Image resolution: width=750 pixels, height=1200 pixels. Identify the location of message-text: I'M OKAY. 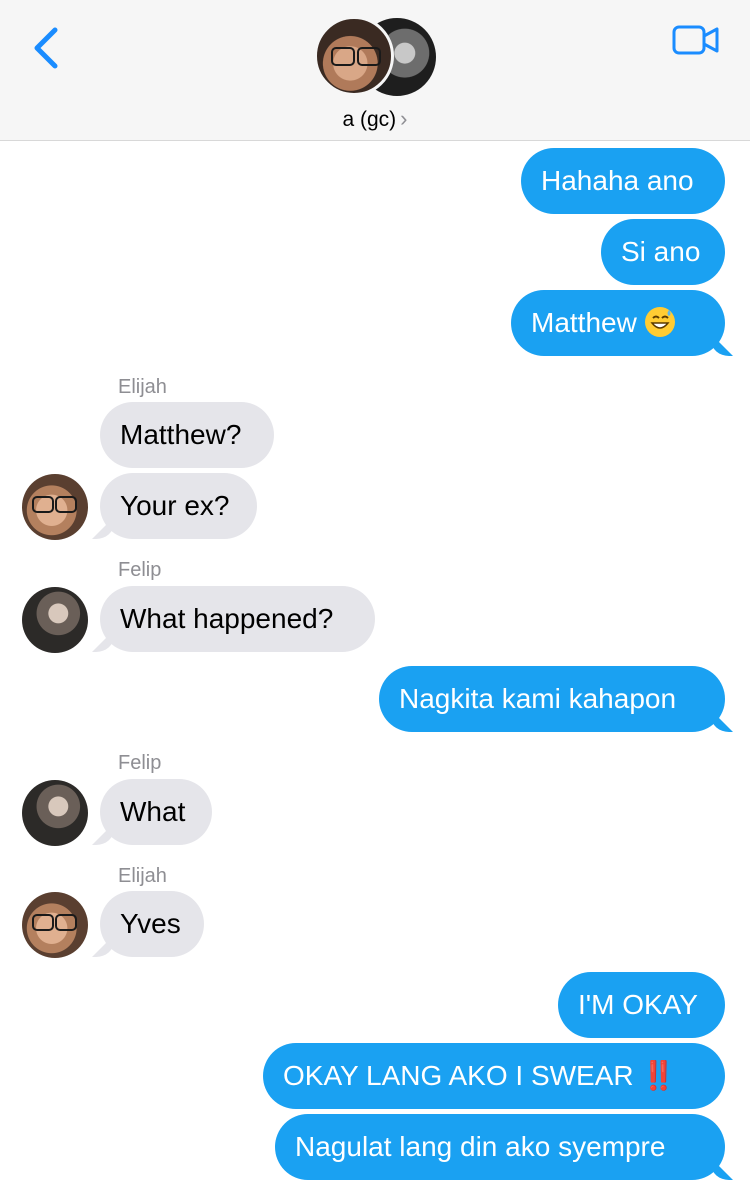
(638, 1004).